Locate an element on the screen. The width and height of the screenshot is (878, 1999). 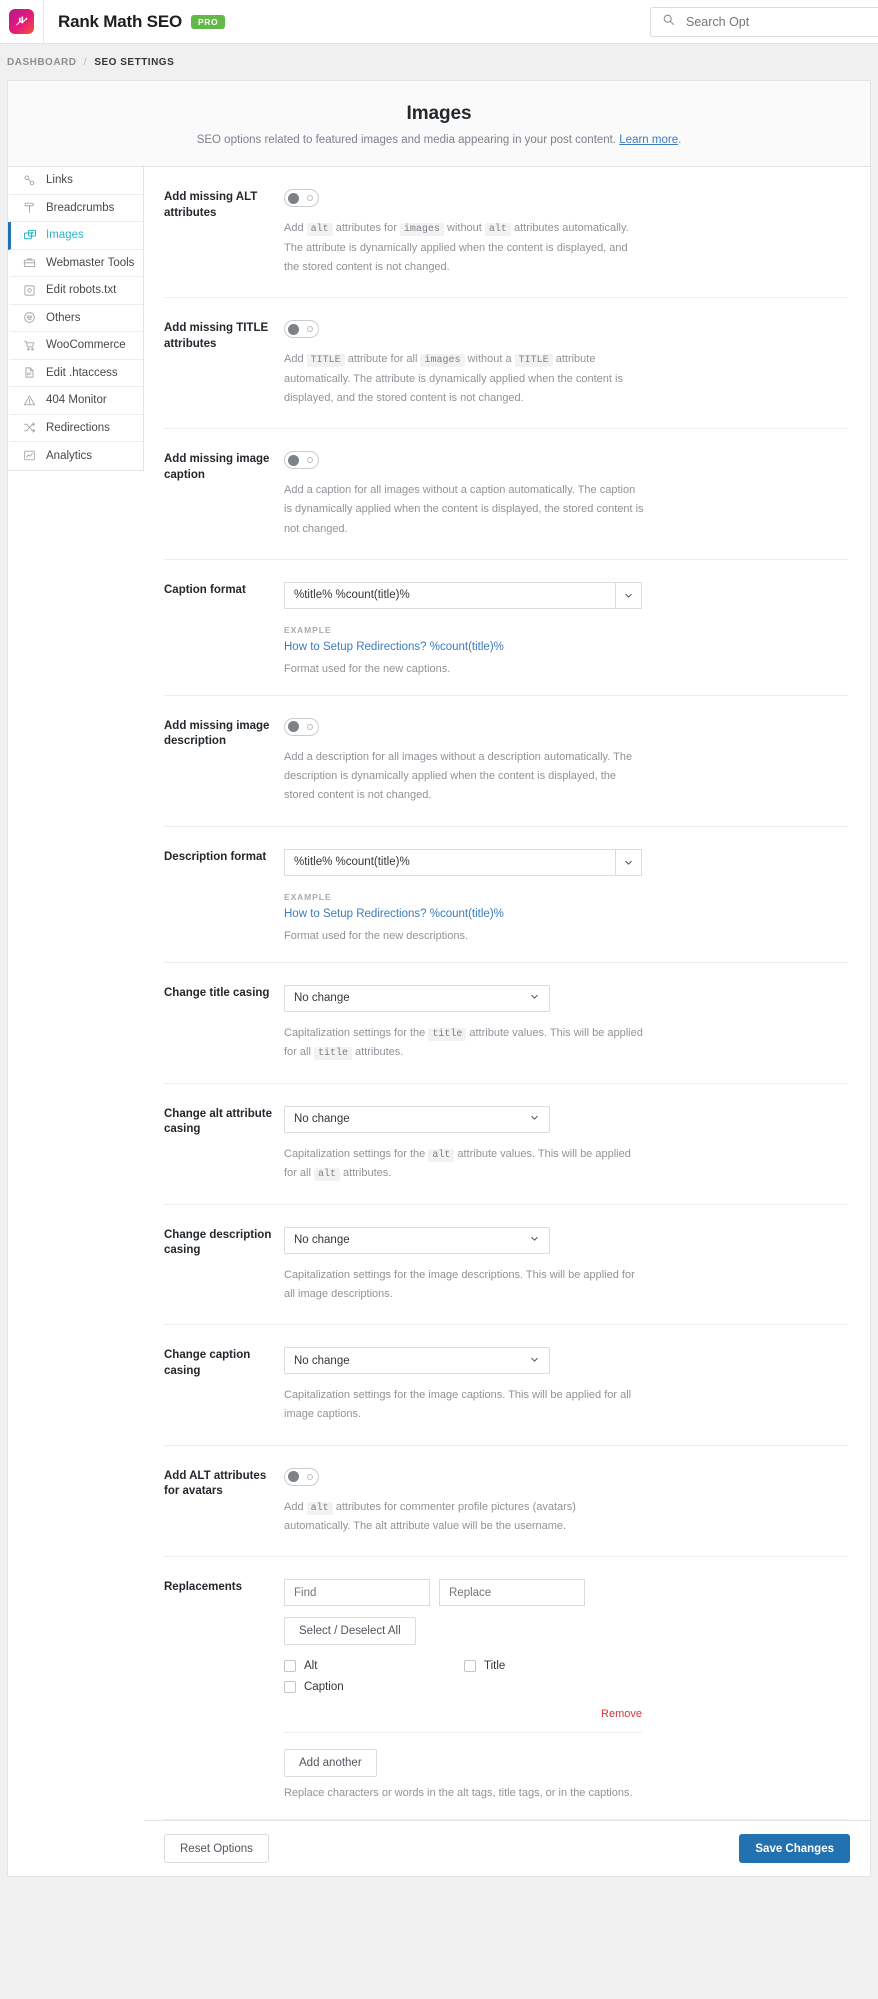
sidebar-item-woocommerce: WooCommerce is located at coordinates (75, 346).